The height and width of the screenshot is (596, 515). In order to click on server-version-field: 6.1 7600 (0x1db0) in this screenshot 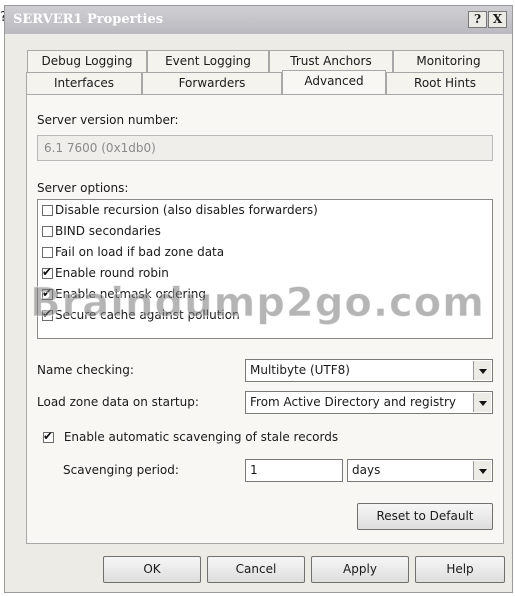, I will do `click(265, 148)`.